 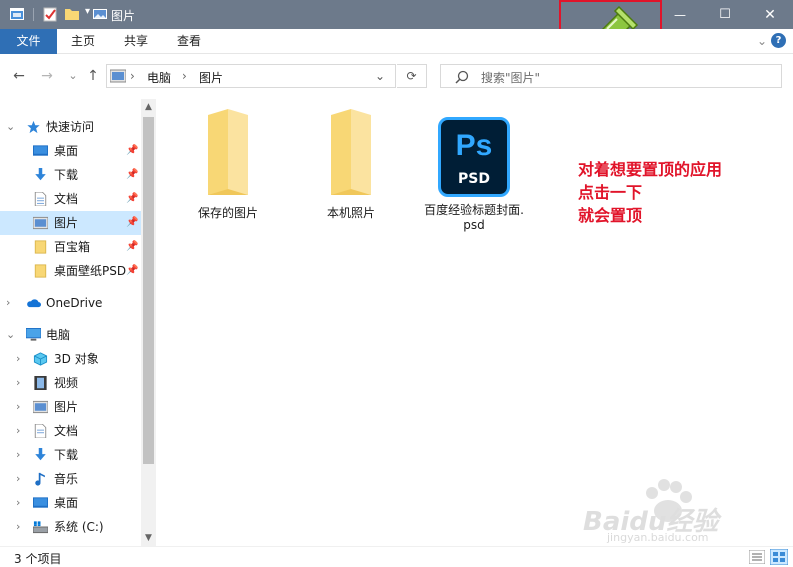 I want to click on computer-icon, so click(x=33, y=334).